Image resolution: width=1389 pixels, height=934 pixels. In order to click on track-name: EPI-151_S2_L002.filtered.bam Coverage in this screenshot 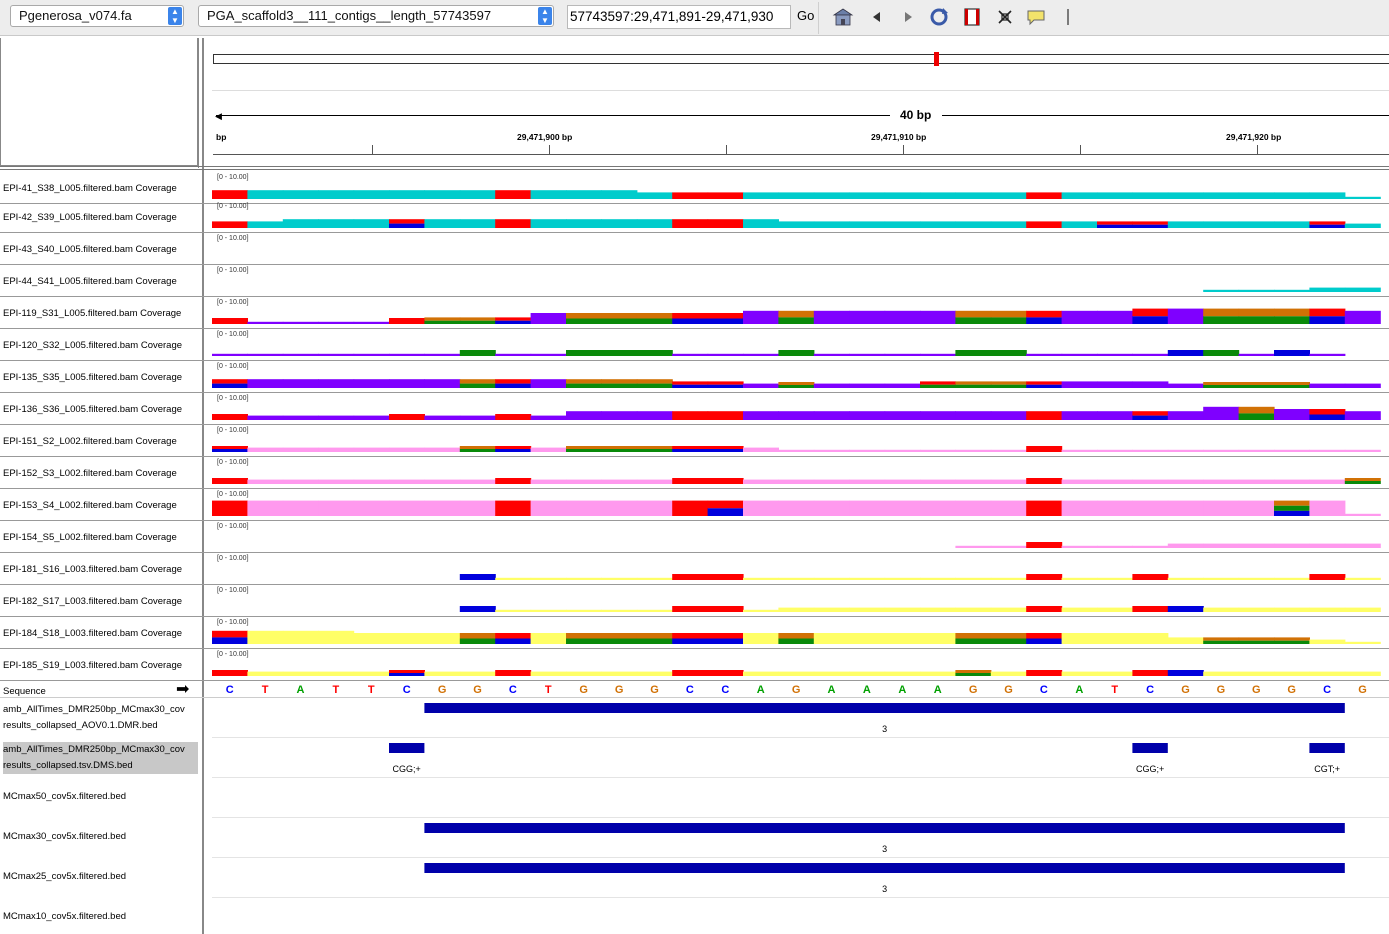, I will do `click(100, 441)`.